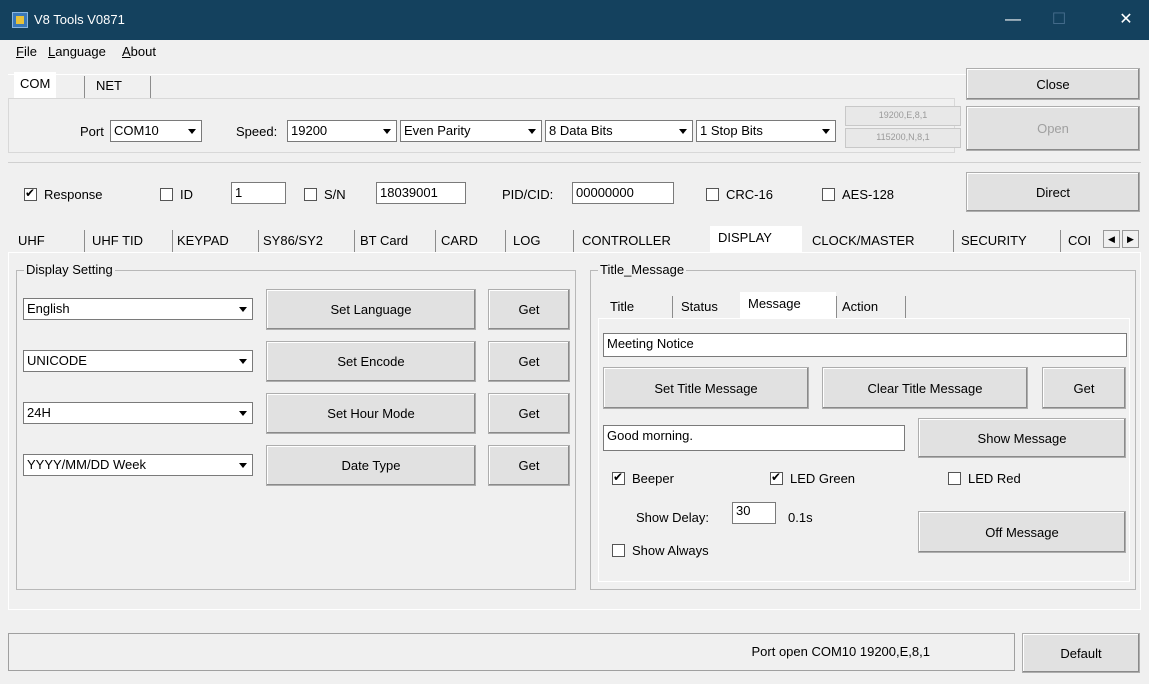 The image size is (1149, 684). Describe the element at coordinates (699, 306) in the screenshot. I see `tab-status: Status` at that location.